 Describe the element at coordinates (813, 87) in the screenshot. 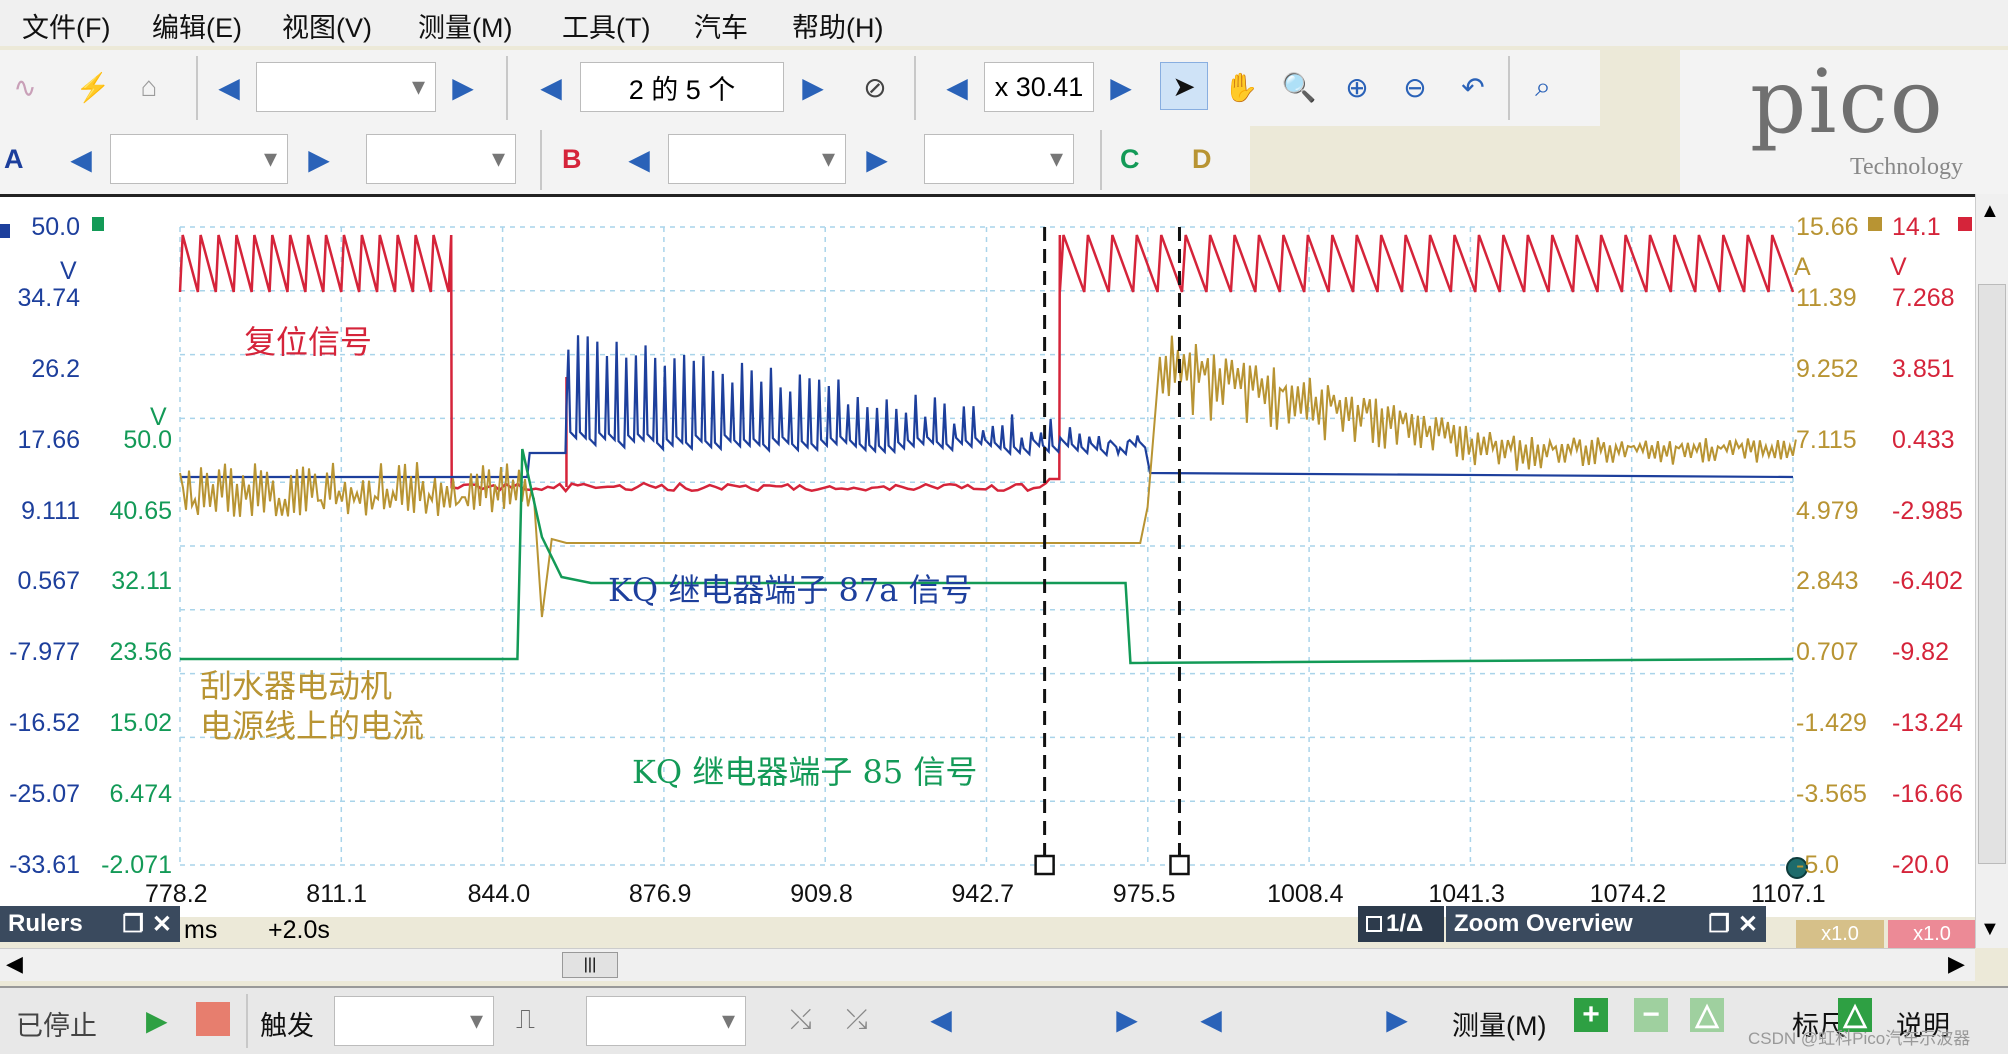

I see `buffer-next-icon: ▶` at that location.